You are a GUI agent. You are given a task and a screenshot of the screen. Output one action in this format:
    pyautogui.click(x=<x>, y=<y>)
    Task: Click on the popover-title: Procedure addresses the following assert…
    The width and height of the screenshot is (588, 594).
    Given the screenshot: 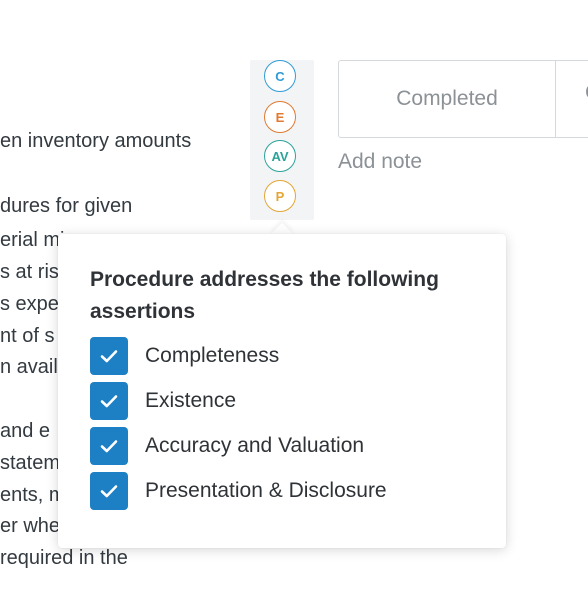 What is the action you would take?
    pyautogui.click(x=264, y=295)
    